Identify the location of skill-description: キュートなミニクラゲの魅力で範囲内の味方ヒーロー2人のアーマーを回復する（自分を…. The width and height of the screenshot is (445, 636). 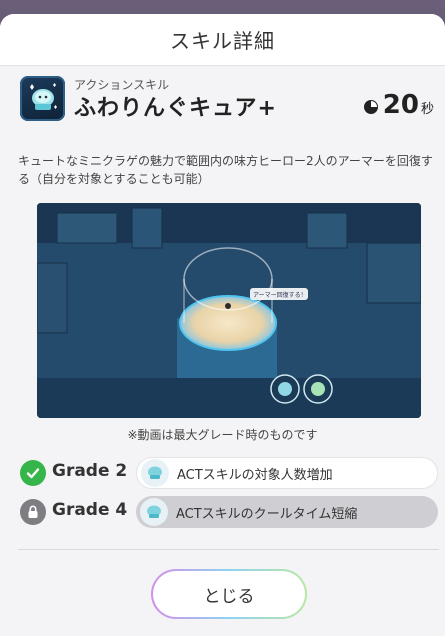
(225, 170).